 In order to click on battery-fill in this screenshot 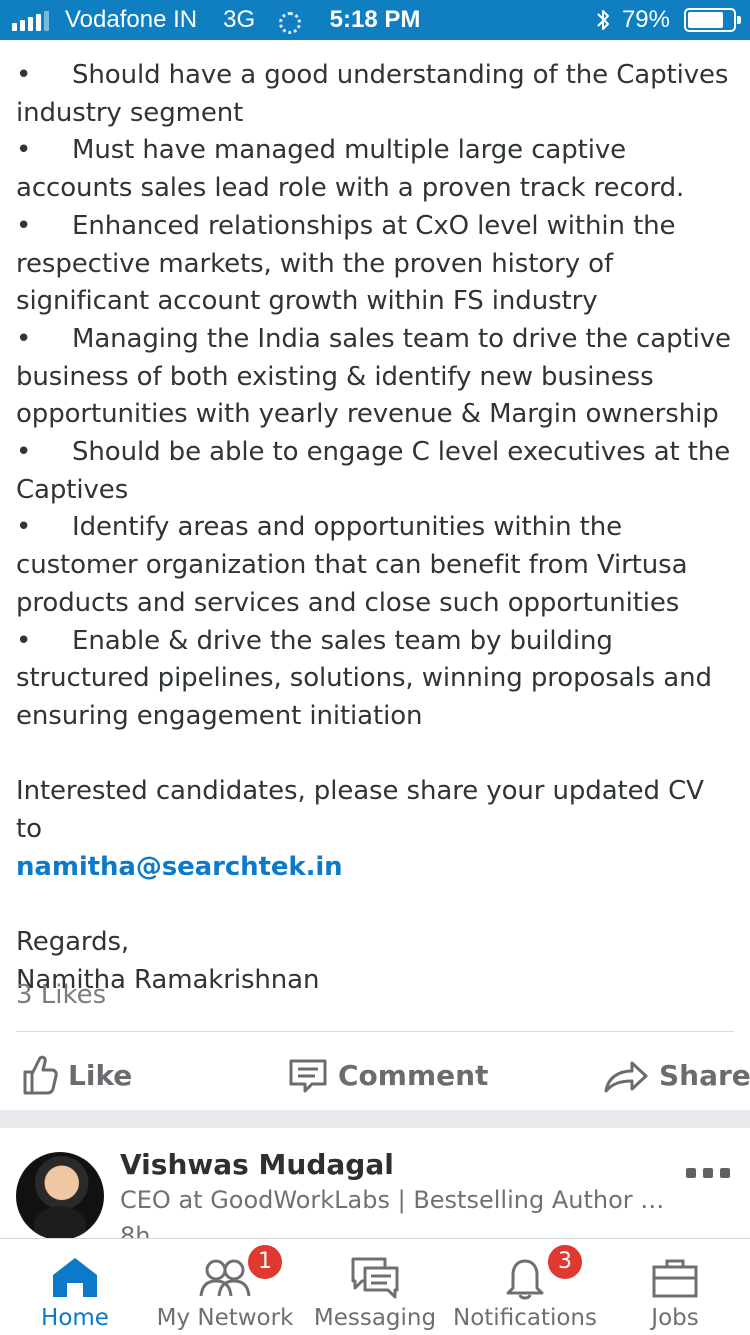, I will do `click(705, 20)`.